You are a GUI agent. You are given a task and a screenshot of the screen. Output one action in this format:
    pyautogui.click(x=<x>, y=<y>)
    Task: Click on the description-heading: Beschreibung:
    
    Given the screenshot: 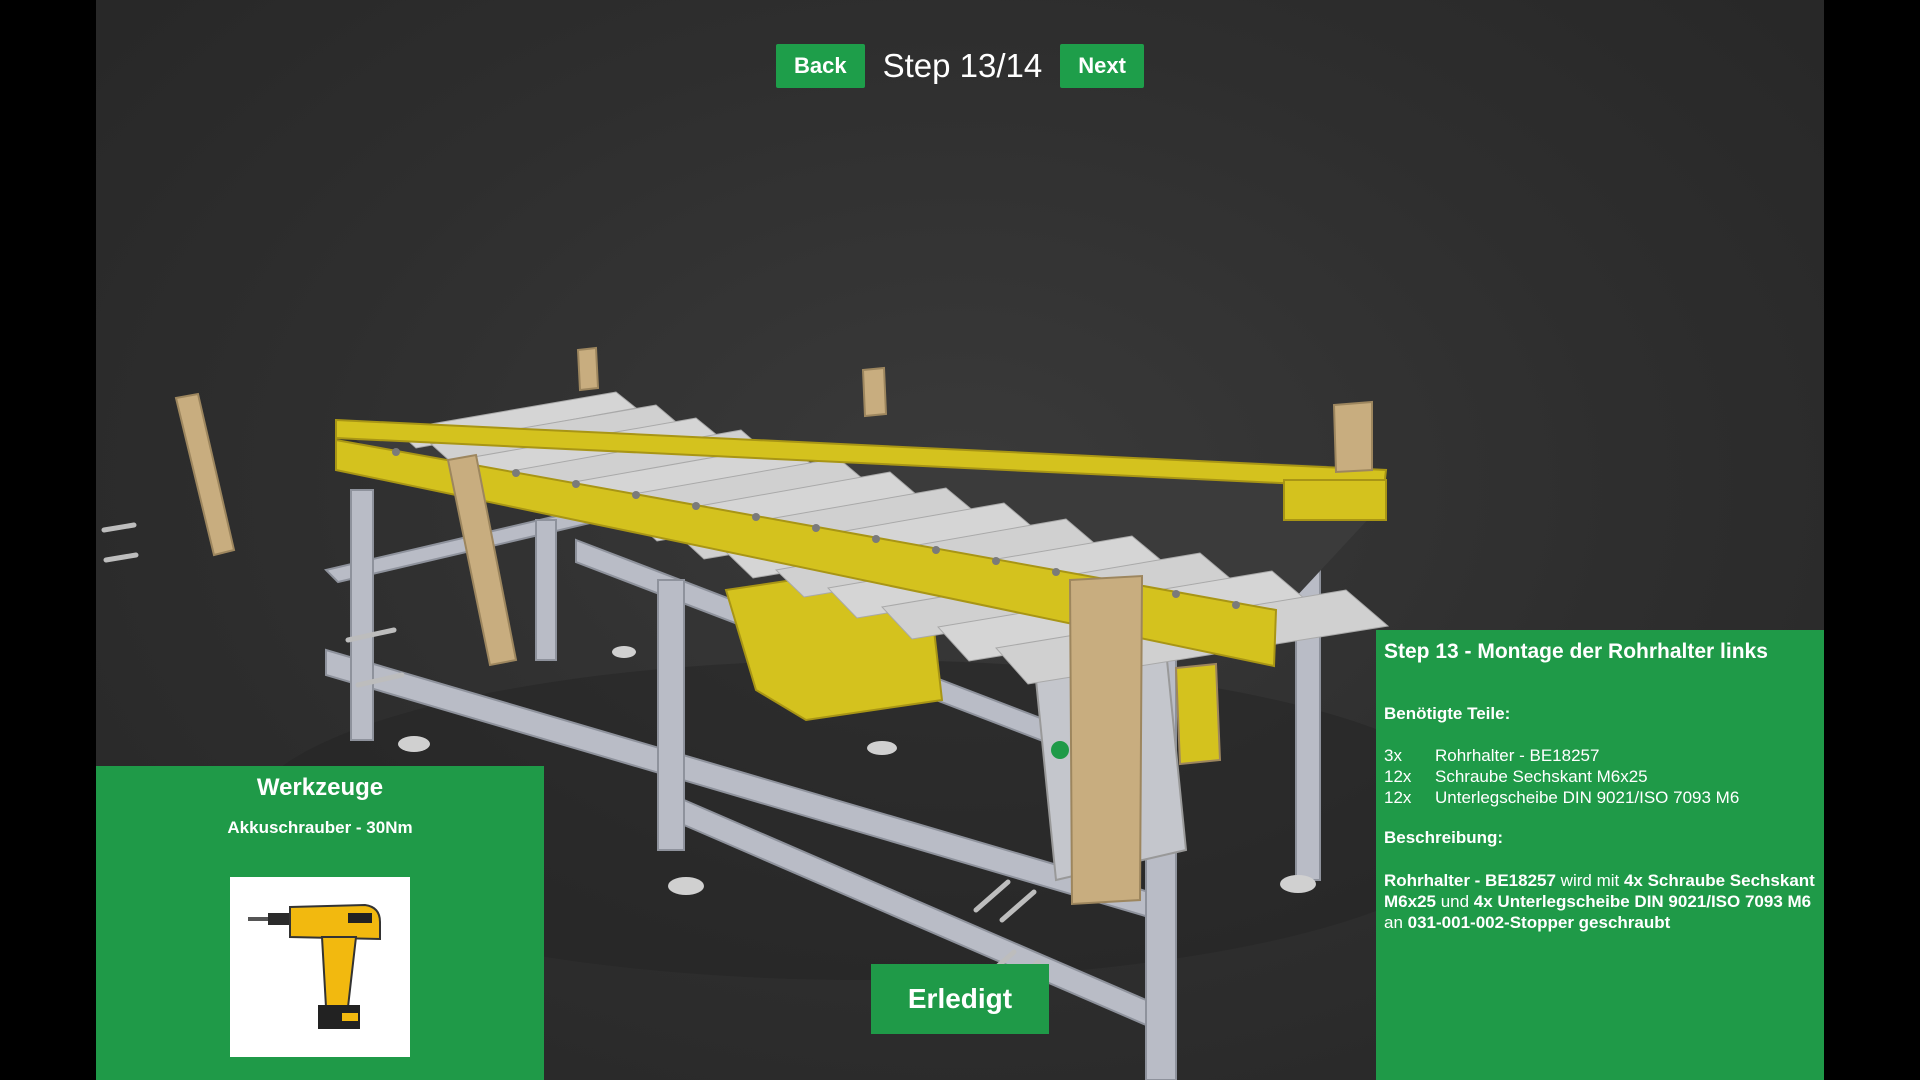 What is the action you would take?
    pyautogui.click(x=1444, y=837)
    